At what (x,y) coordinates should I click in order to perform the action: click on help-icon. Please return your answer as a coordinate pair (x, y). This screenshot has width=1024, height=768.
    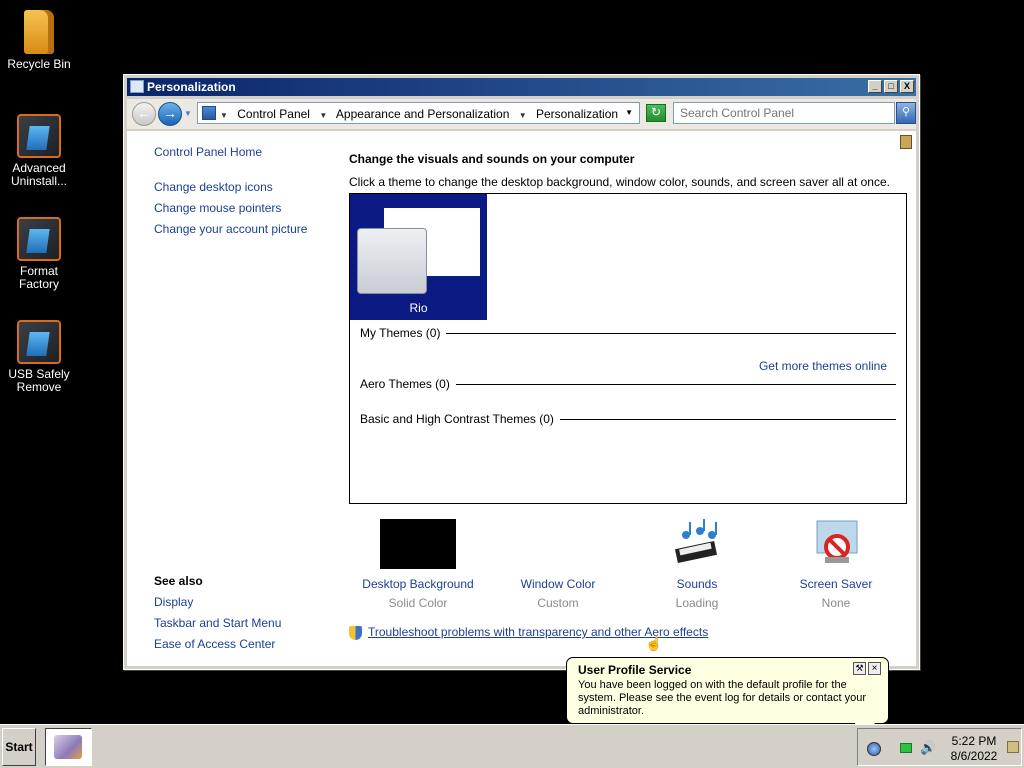
    Looking at the image, I should click on (906, 142).